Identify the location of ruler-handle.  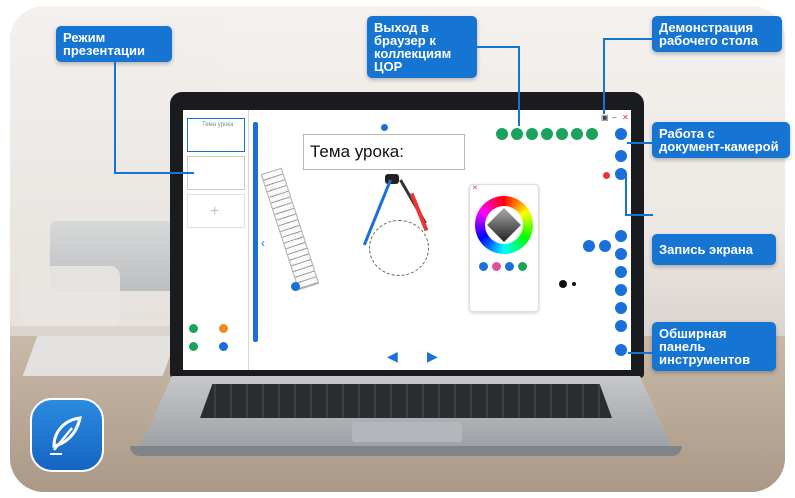
(295, 286).